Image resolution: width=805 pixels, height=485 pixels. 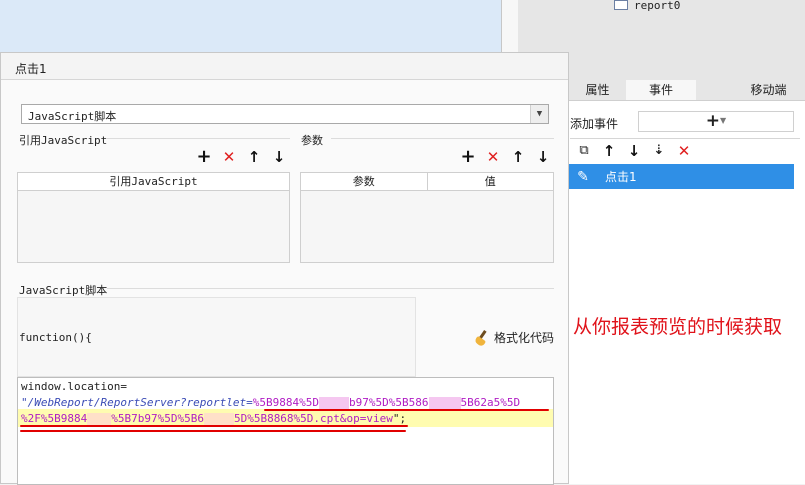 I want to click on format-code-button: 格式化代码, so click(x=514, y=337).